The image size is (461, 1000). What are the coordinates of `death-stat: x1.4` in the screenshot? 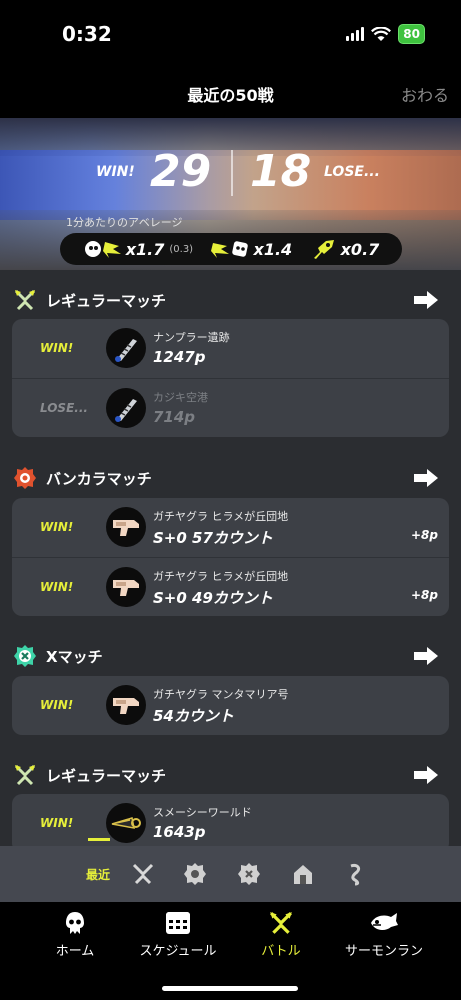 It's located at (251, 249).